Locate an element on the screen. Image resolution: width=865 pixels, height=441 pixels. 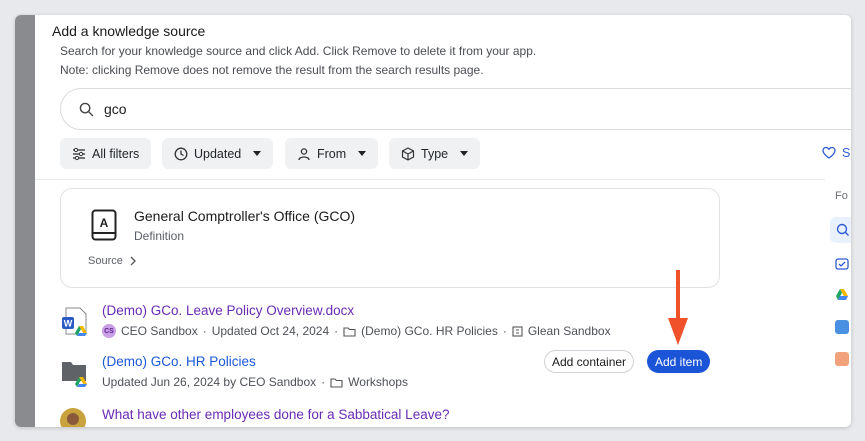
source-link: Source is located at coordinates (112, 261).